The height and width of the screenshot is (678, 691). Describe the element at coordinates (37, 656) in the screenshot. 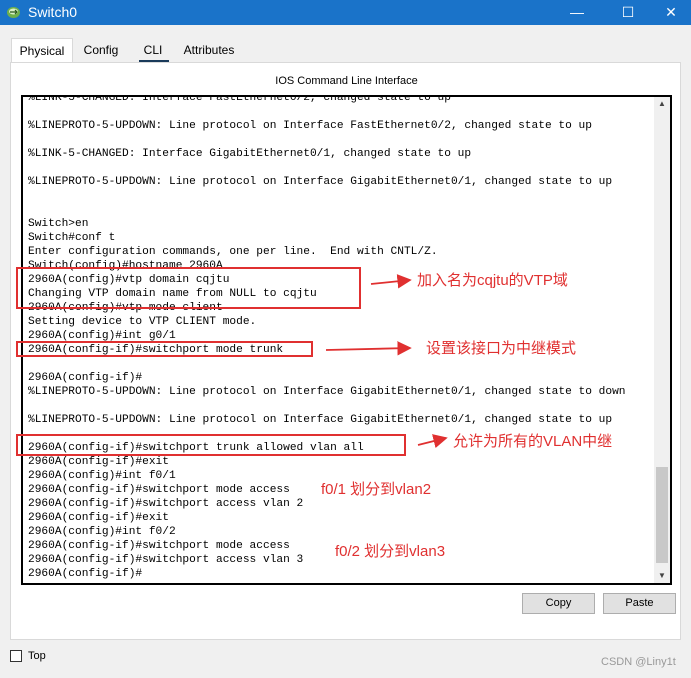

I see `top-label: Top` at that location.